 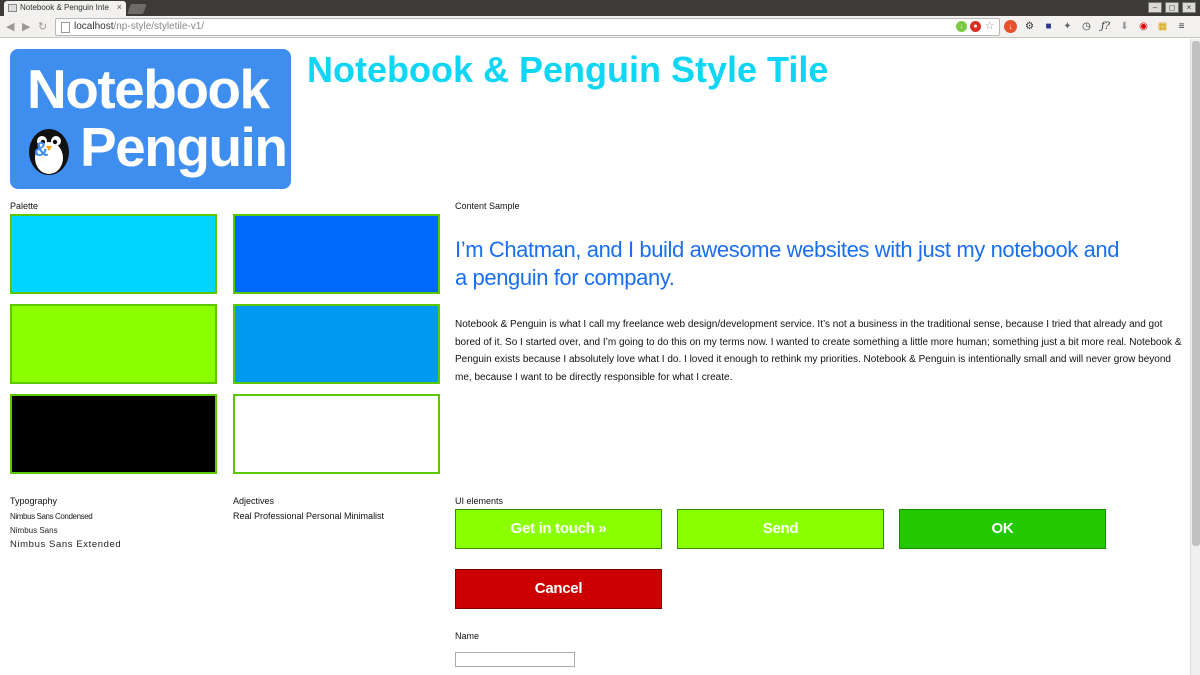 What do you see at coordinates (119, 7) in the screenshot?
I see `tab-close-icon: ×` at bounding box center [119, 7].